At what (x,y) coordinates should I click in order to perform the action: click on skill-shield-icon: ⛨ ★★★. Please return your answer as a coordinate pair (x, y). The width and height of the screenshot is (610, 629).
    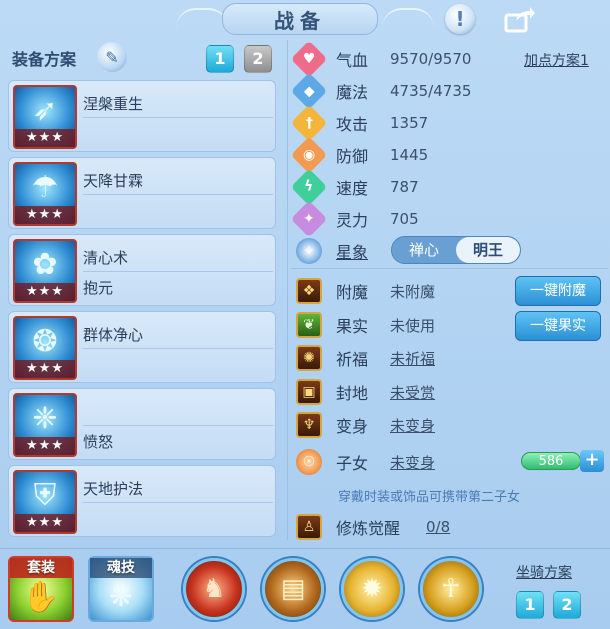
    Looking at the image, I should click on (45, 502).